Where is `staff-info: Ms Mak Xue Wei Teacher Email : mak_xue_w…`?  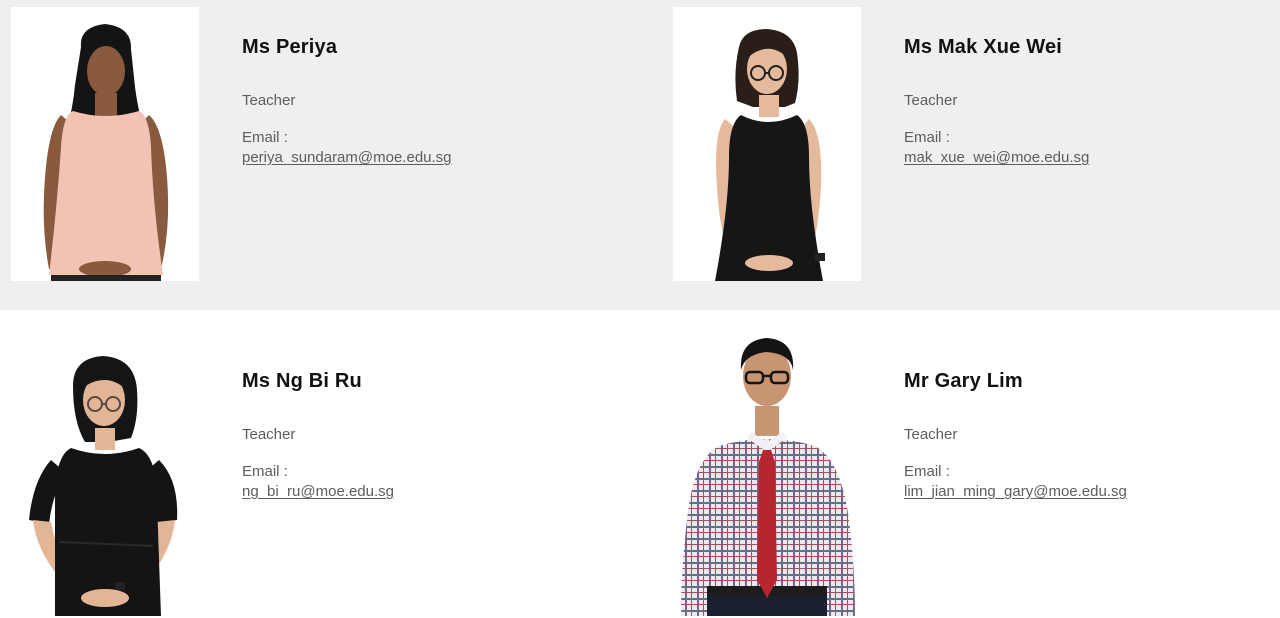
staff-info: Ms Mak Xue Wei Teacher Email : mak_xue_w… is located at coordinates (1092, 100).